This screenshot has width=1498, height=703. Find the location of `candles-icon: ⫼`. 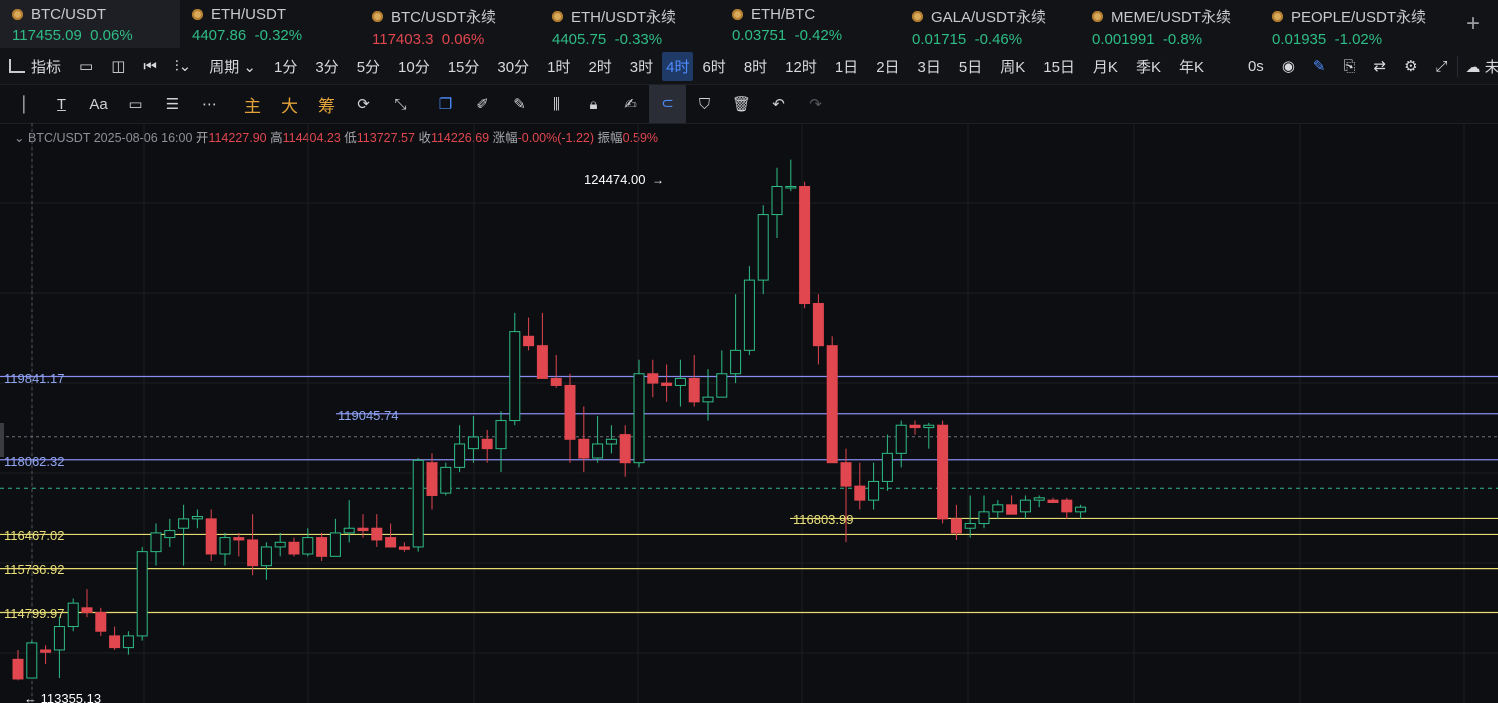

candles-icon: ⫼ is located at coordinates (556, 104).